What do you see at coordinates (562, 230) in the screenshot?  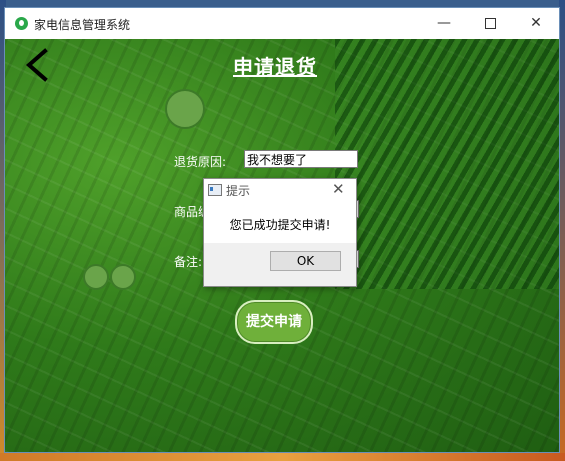 I see `desktop-background-right` at bounding box center [562, 230].